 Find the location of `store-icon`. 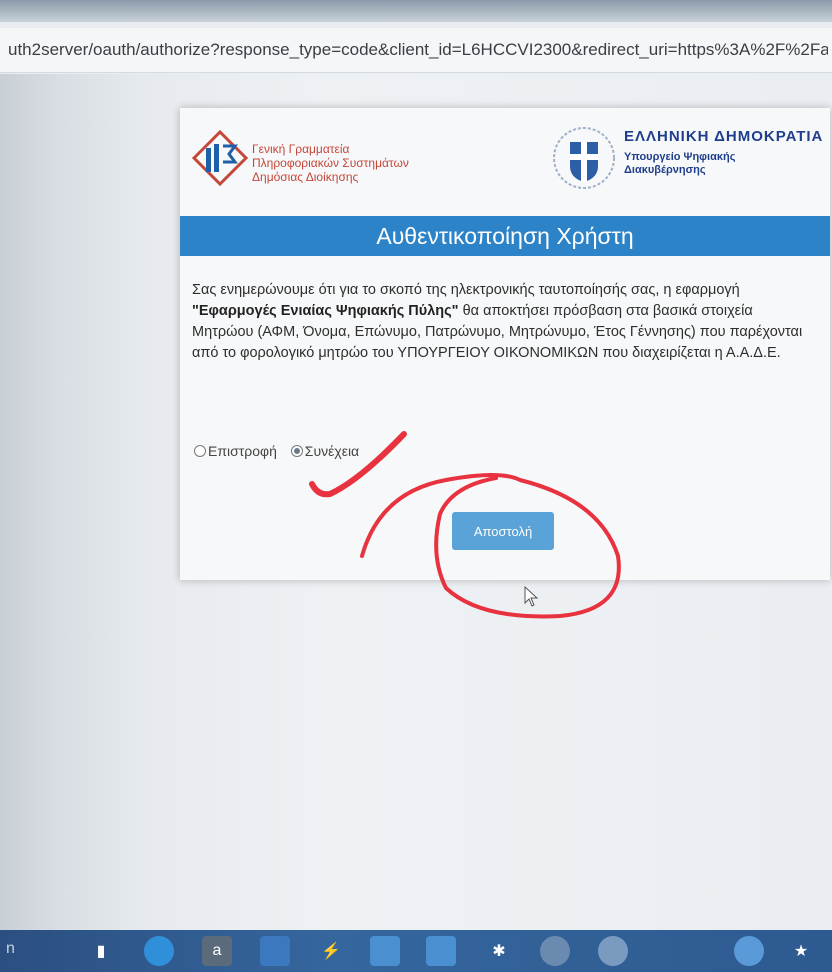

store-icon is located at coordinates (385, 951).